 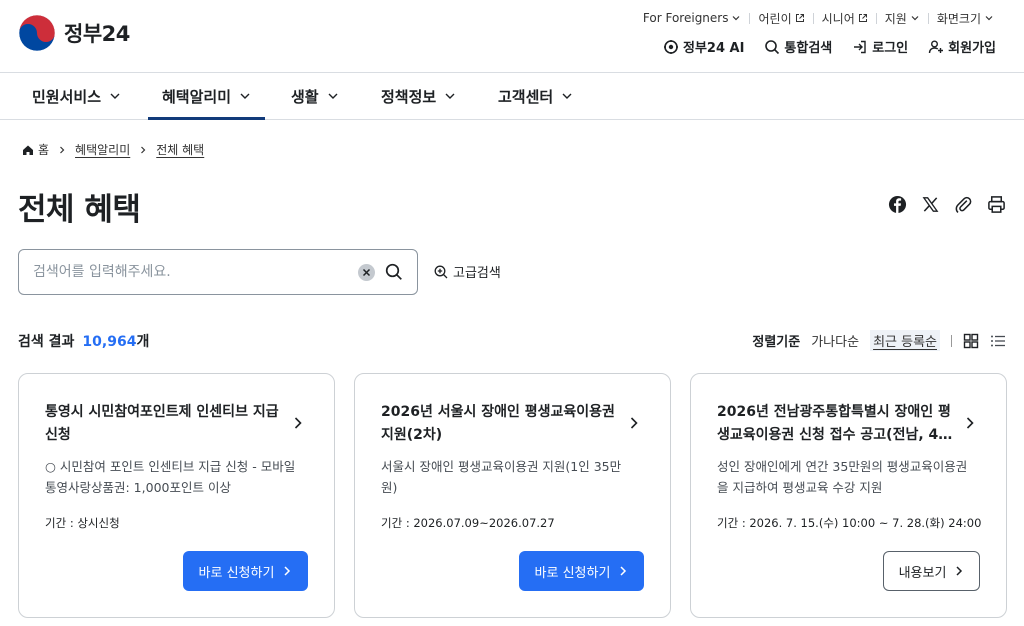 What do you see at coordinates (685, 18) in the screenshot?
I see `for-foreigners-label: For Foreigners` at bounding box center [685, 18].